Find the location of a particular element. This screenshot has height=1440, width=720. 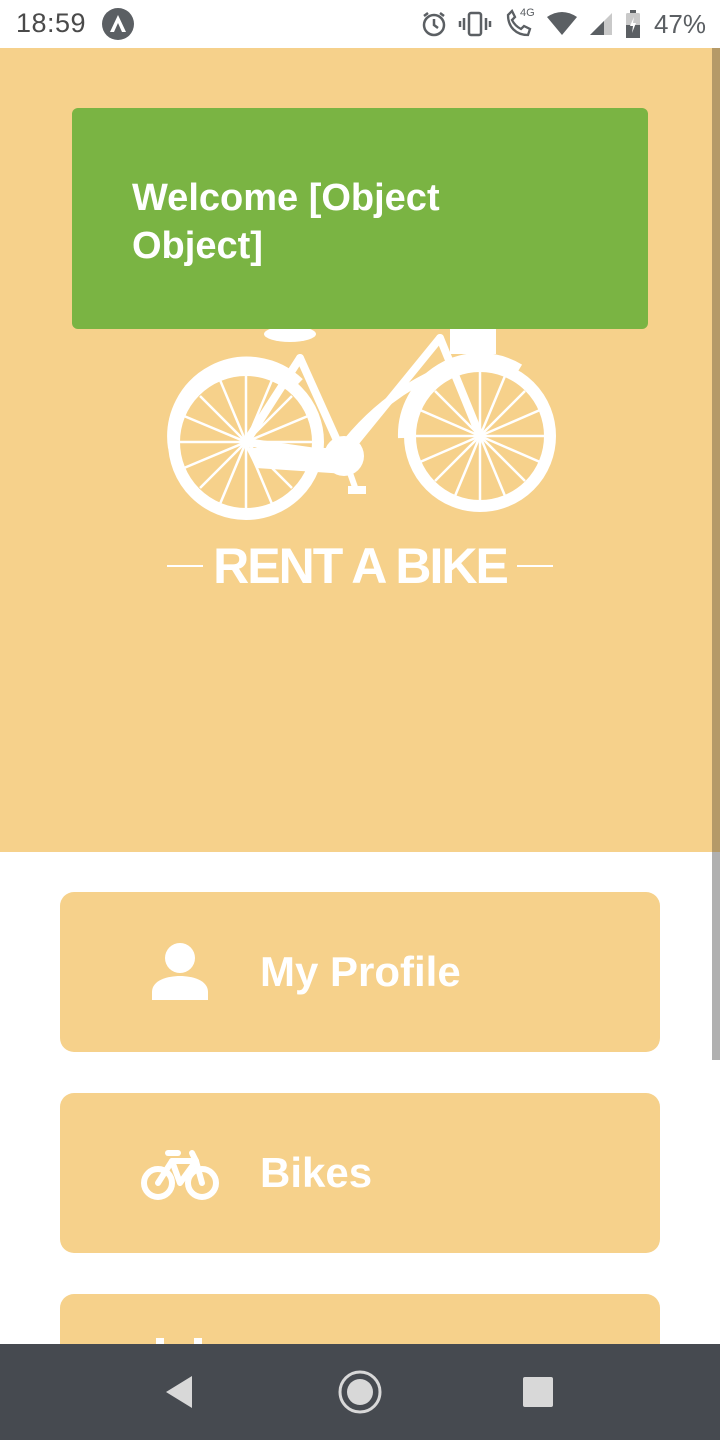

bikes-button: Bikes is located at coordinates (360, 1173).